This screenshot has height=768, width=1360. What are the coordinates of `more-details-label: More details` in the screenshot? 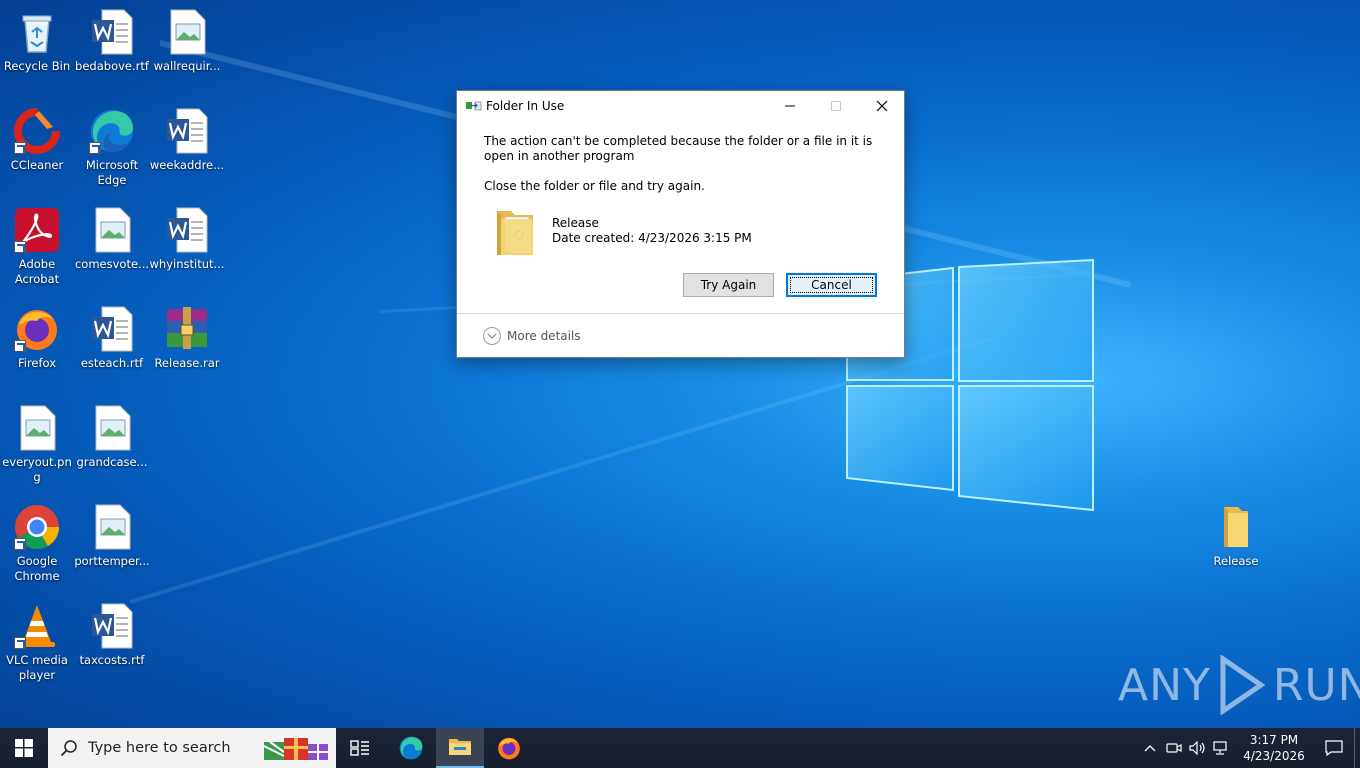 It's located at (544, 336).